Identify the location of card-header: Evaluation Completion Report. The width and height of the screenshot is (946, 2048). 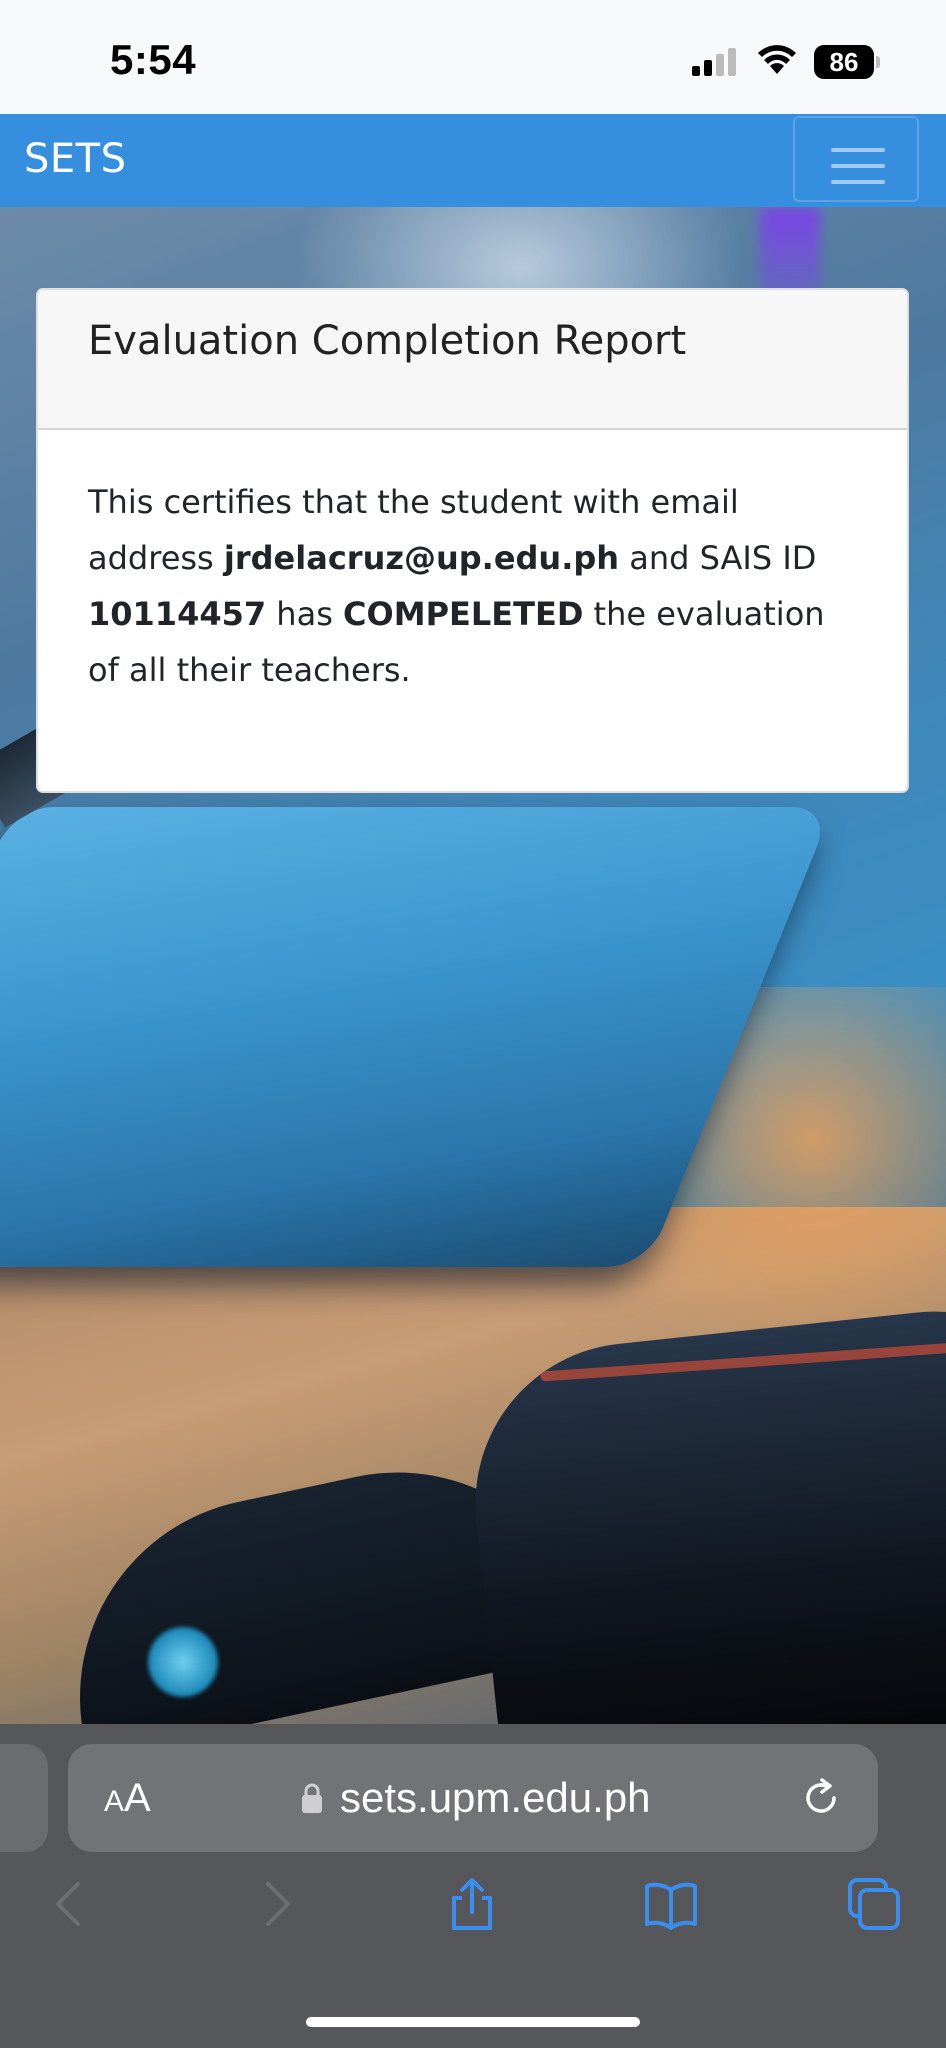
(472, 360).